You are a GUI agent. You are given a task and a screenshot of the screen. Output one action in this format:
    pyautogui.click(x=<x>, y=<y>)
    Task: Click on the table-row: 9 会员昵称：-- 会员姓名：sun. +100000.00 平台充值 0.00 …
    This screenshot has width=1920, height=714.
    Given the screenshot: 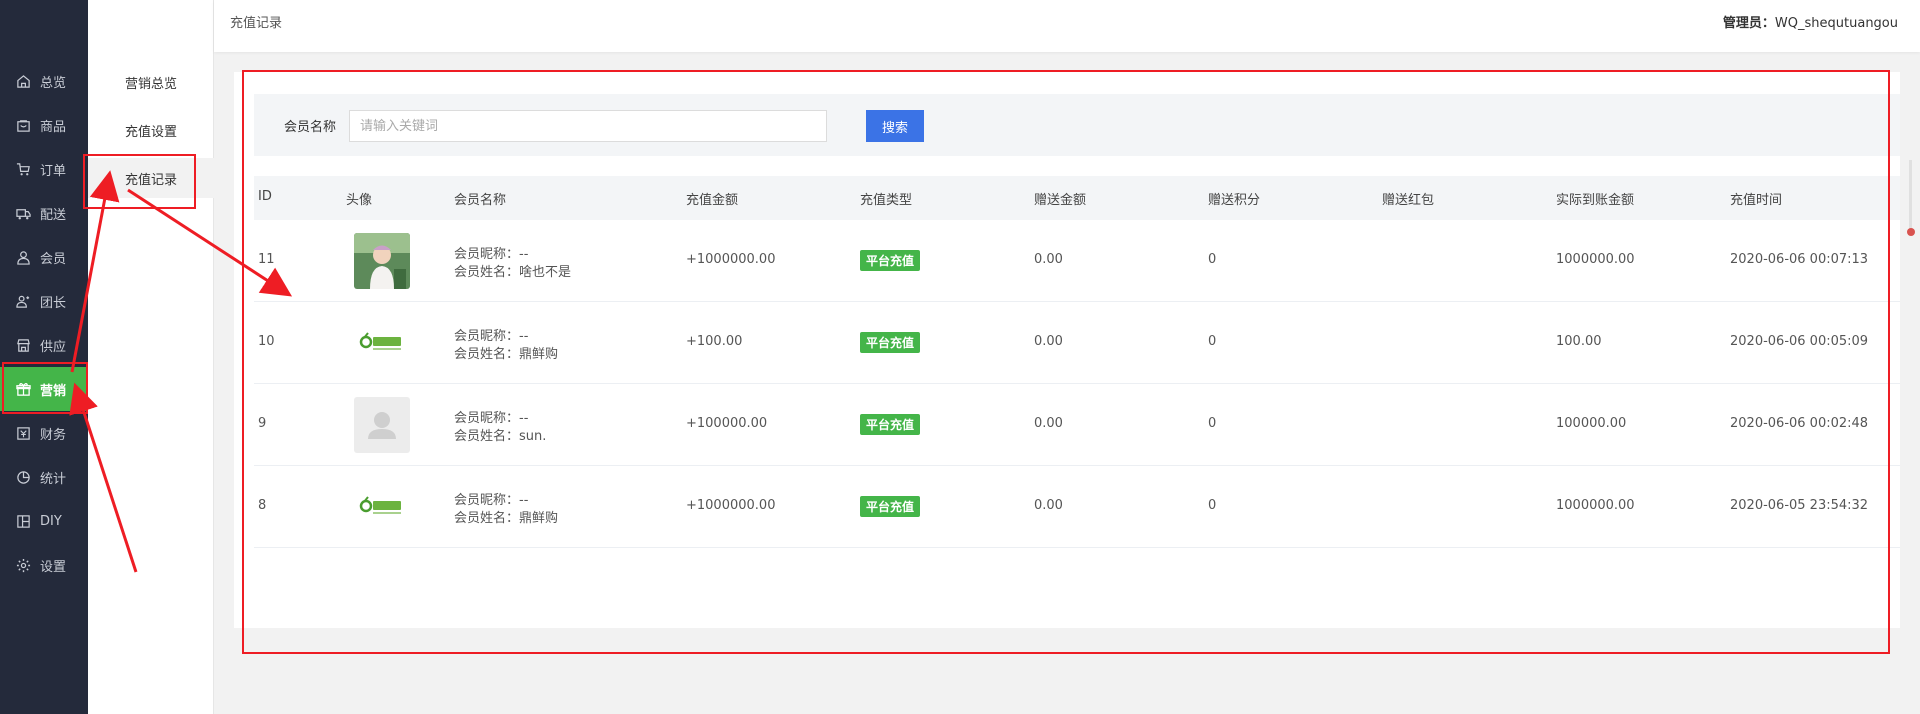 What is the action you would take?
    pyautogui.click(x=1077, y=425)
    